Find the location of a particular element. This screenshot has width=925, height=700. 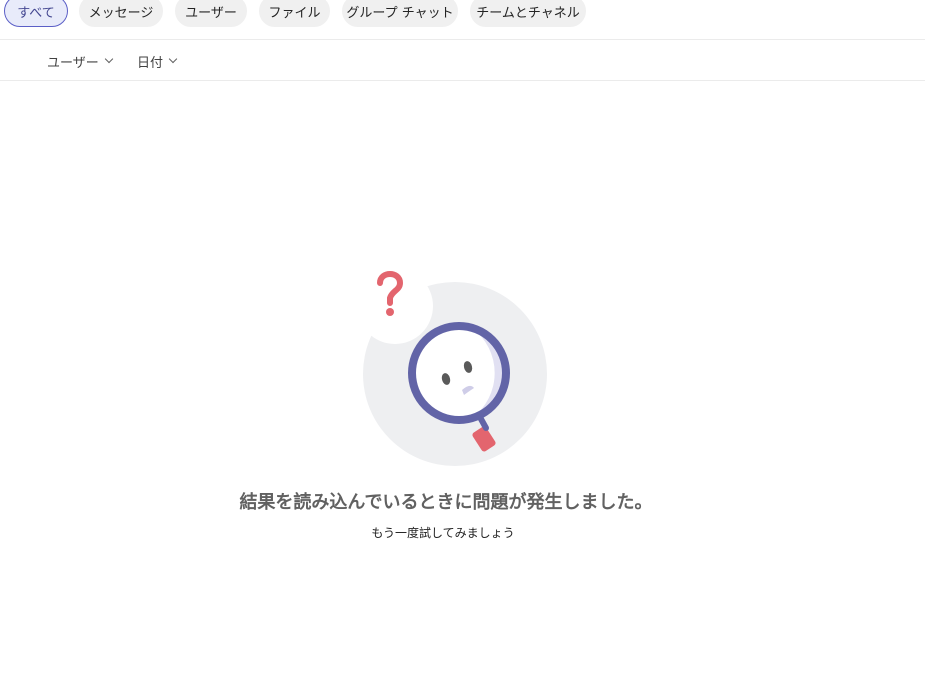

tab-group-chats: グループ チャット is located at coordinates (400, 13).